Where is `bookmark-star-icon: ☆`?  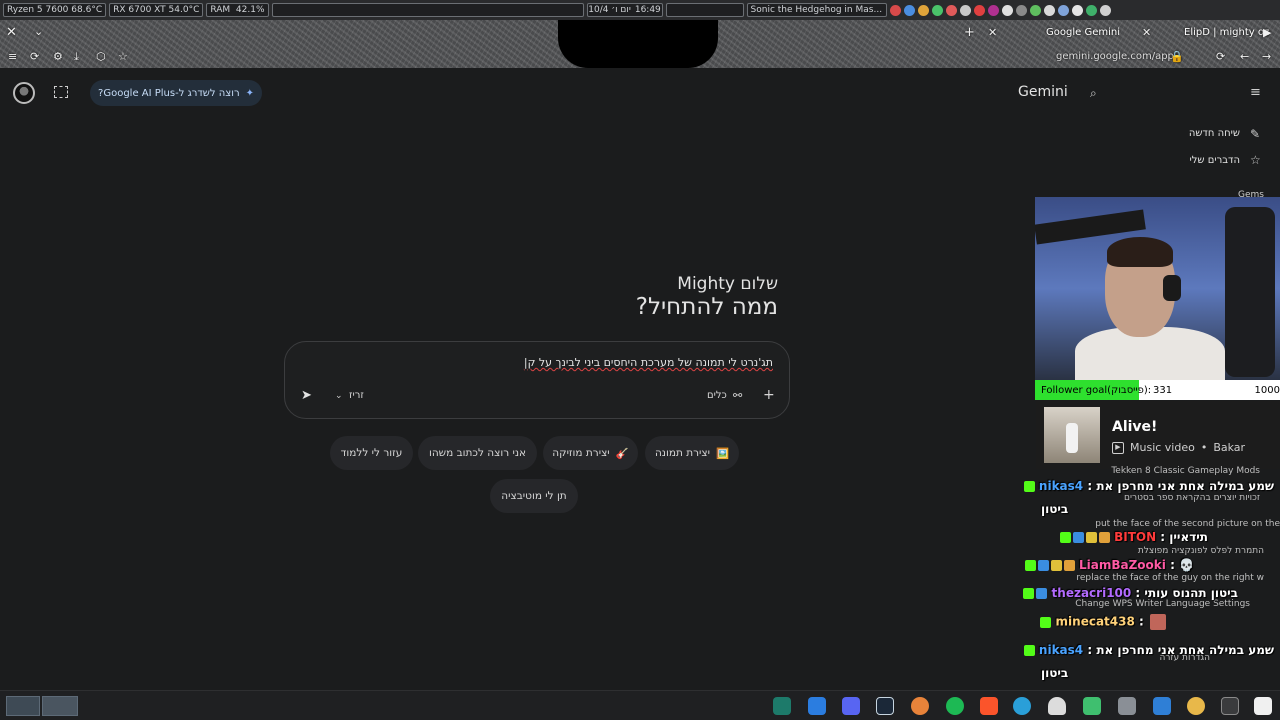 bookmark-star-icon: ☆ is located at coordinates (123, 56).